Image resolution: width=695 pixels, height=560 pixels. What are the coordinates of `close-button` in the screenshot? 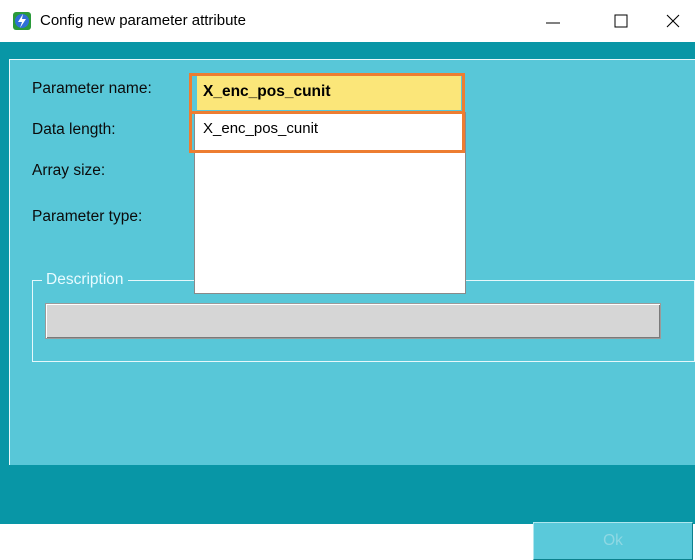 It's located at (672, 21).